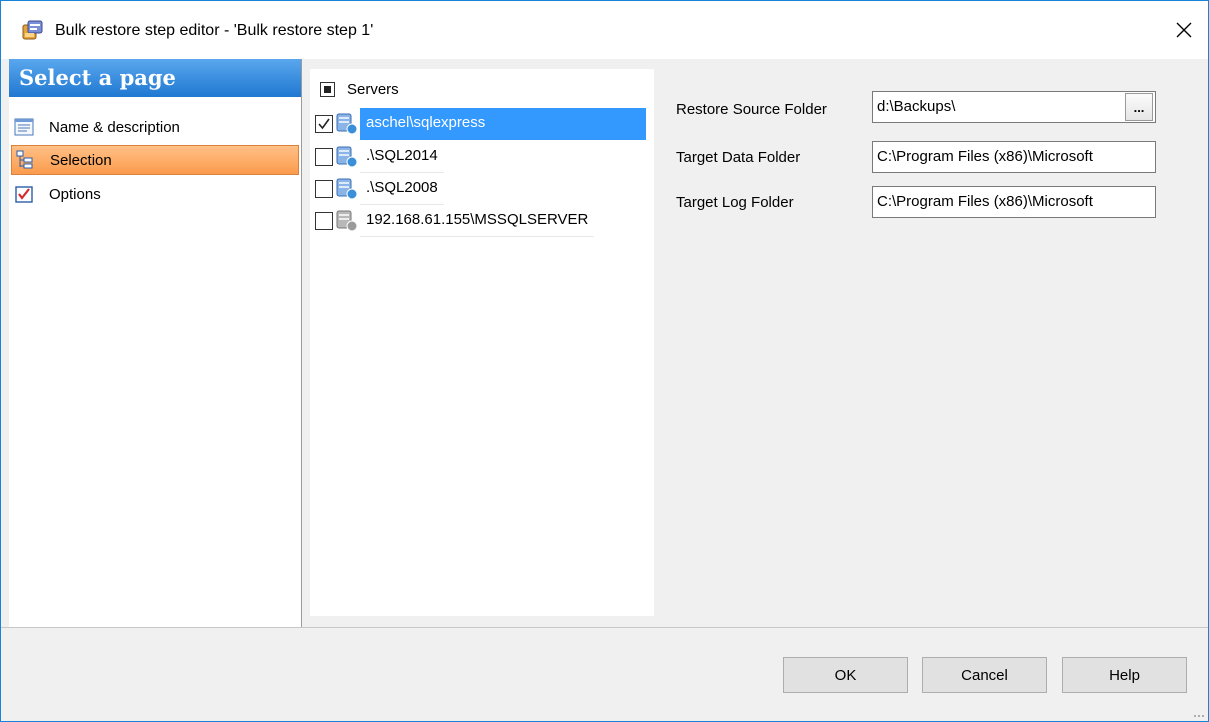 The height and width of the screenshot is (722, 1209). What do you see at coordinates (32, 30) in the screenshot?
I see `app-icon` at bounding box center [32, 30].